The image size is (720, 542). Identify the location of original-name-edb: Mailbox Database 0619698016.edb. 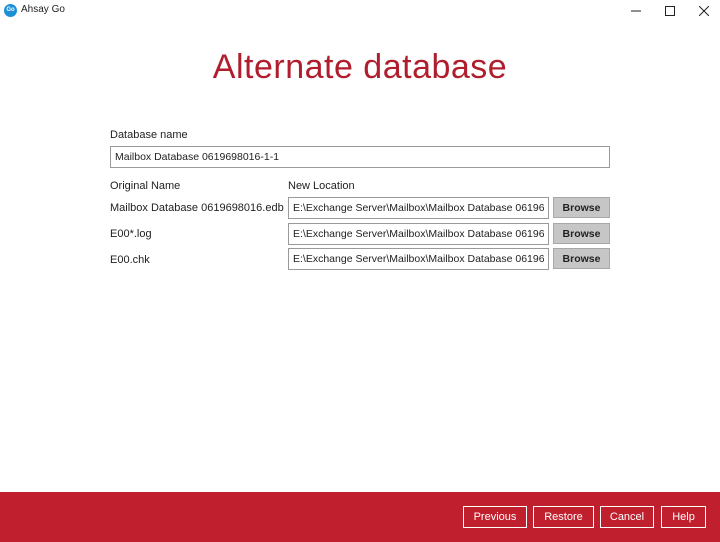
(197, 208).